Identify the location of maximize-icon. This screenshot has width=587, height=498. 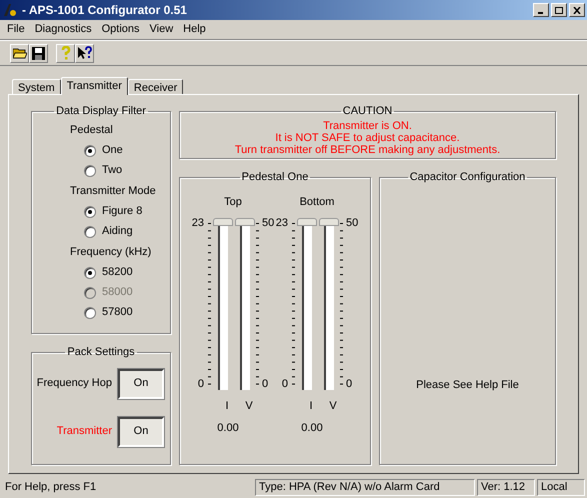
(559, 10).